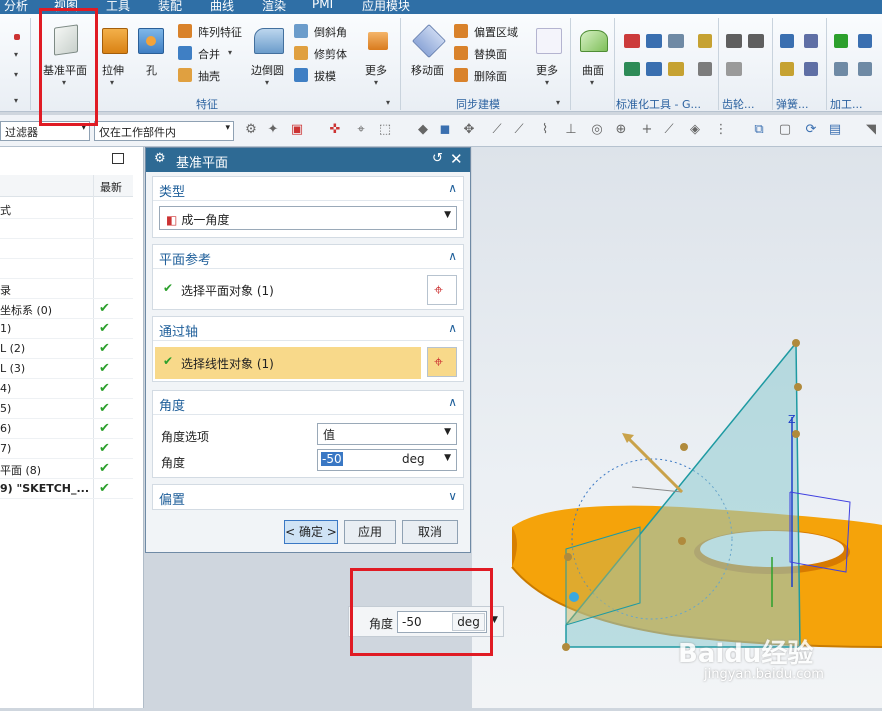 The height and width of the screenshot is (711, 882). Describe the element at coordinates (545, 130) in the screenshot. I see `curve-icon: ⌇` at that location.